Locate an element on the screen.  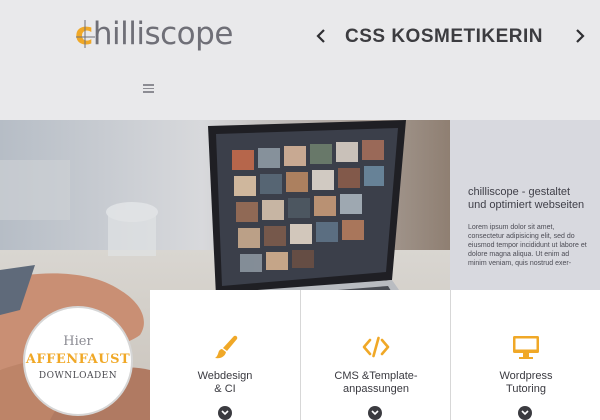
chevron-right-icon is located at coordinates (580, 36).